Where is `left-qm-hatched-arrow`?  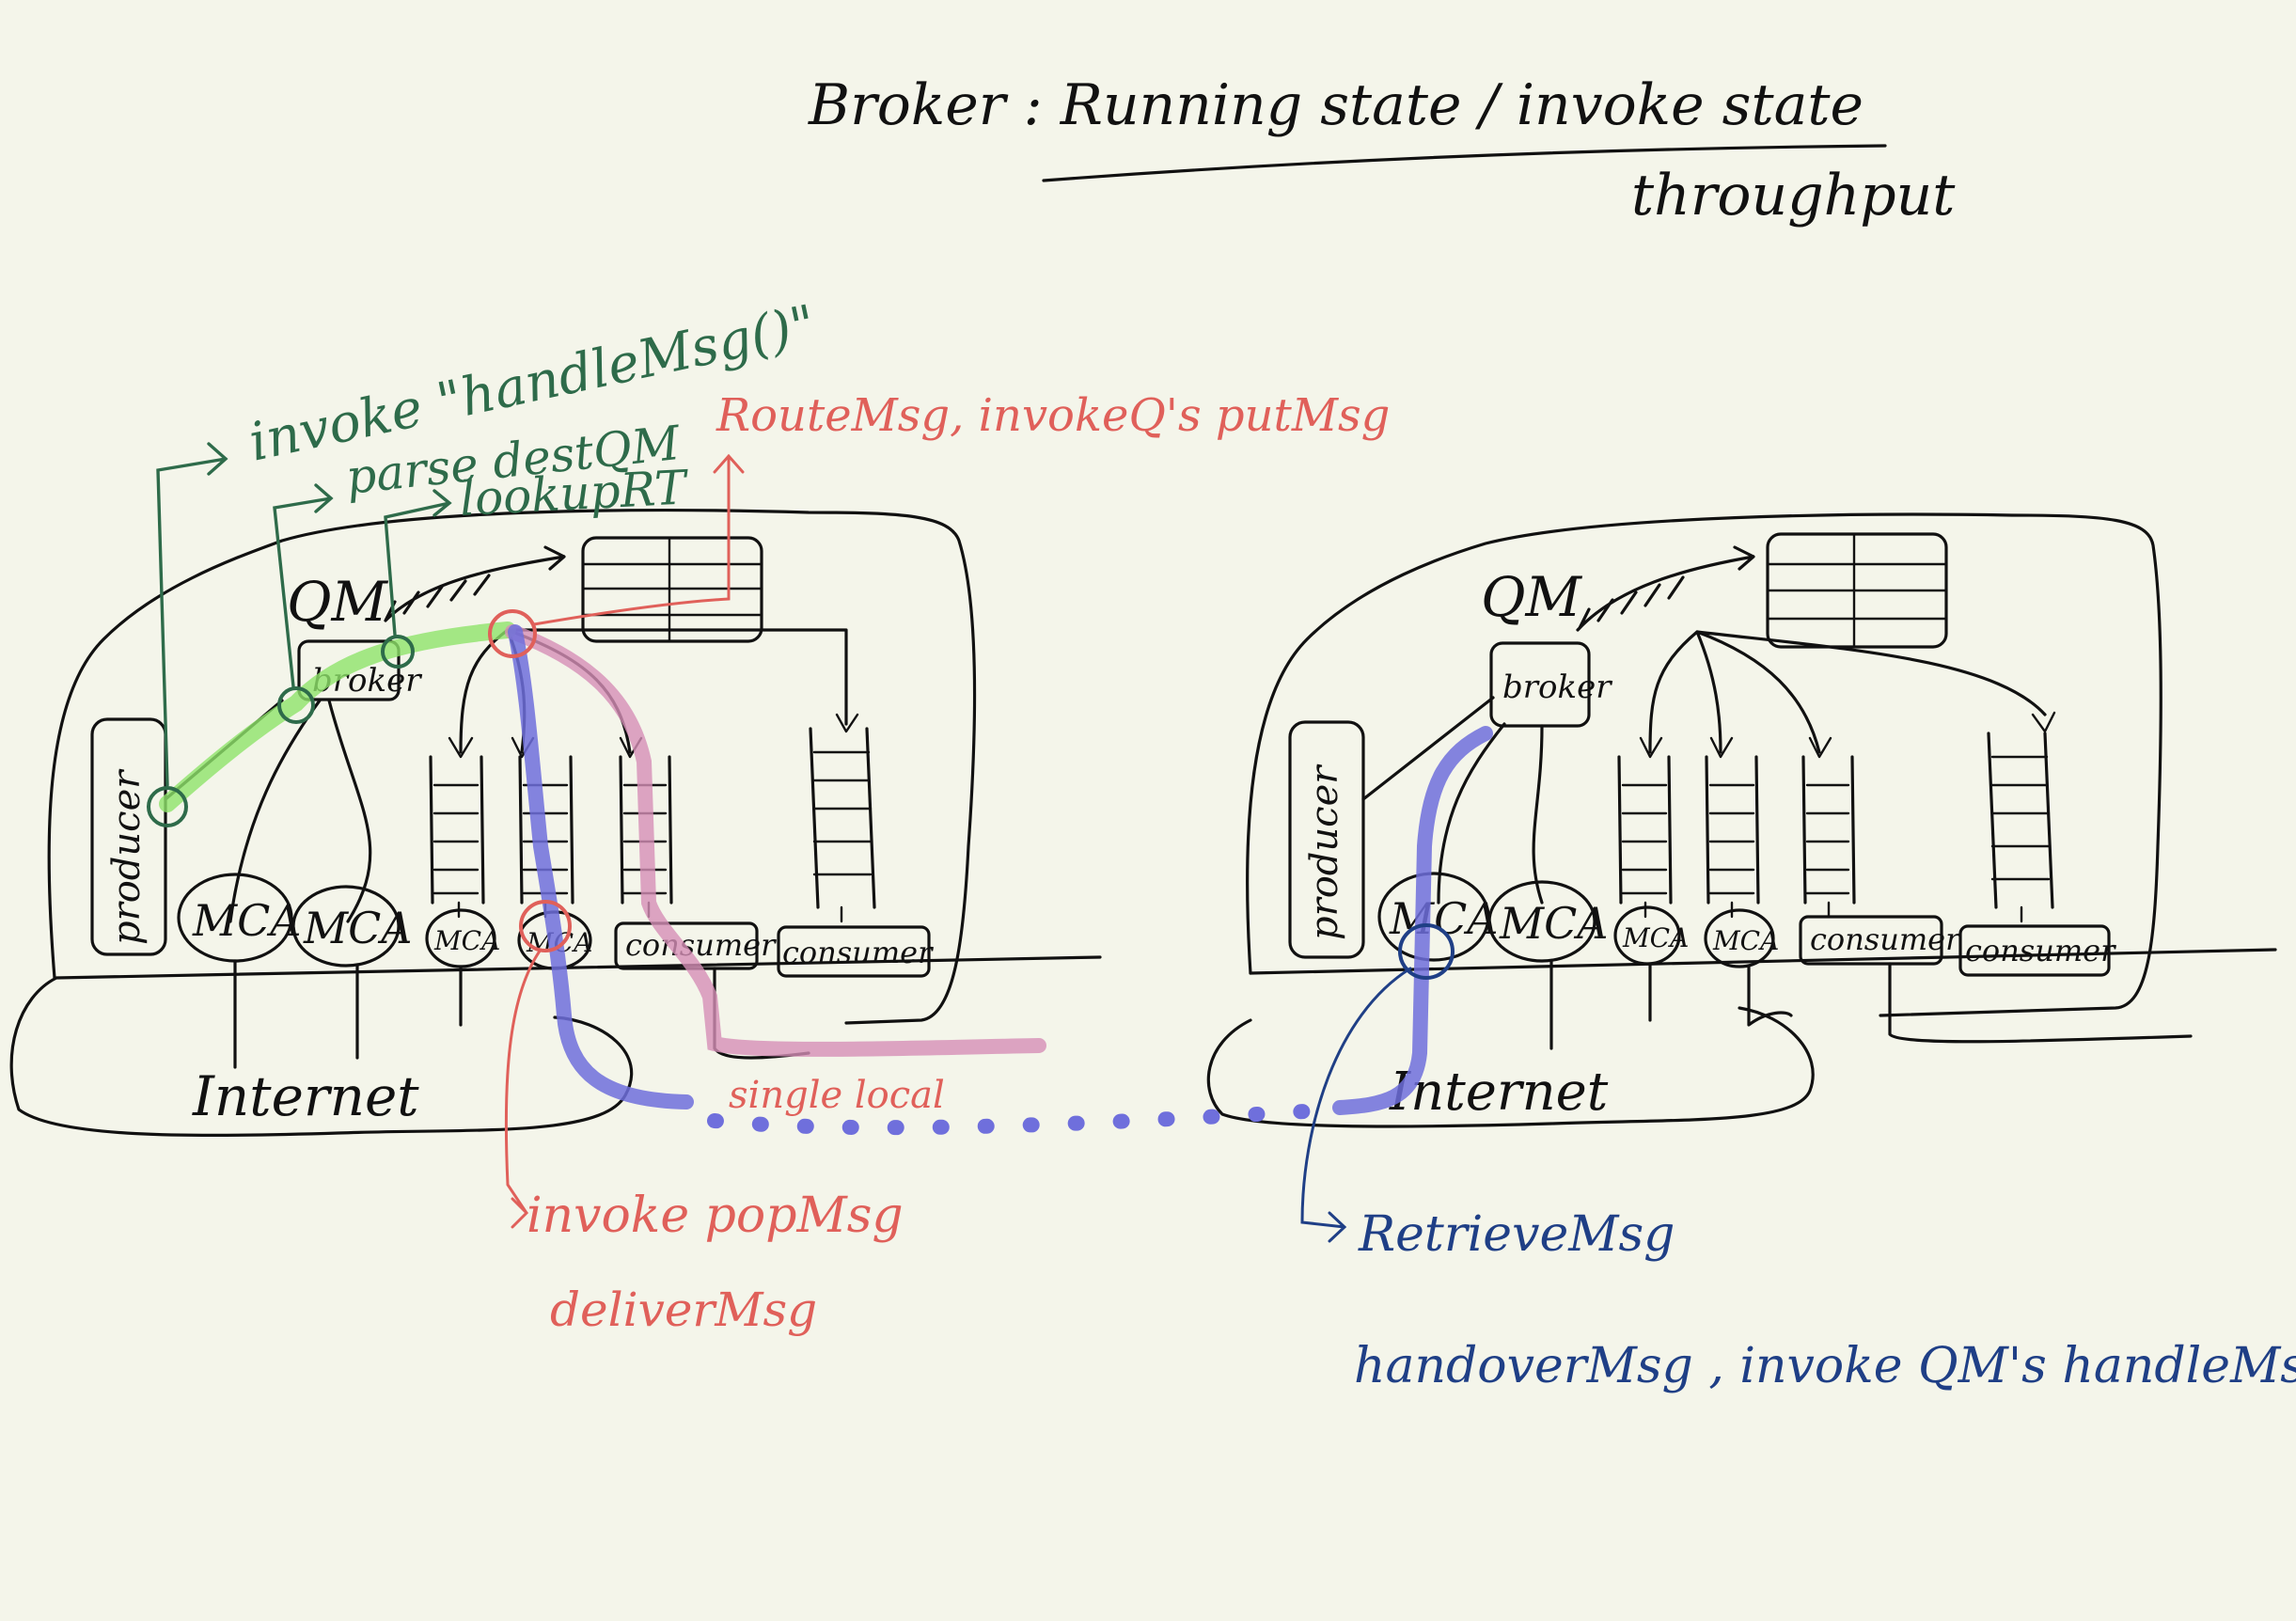
left-qm-hatched-arrow is located at coordinates (475, 583).